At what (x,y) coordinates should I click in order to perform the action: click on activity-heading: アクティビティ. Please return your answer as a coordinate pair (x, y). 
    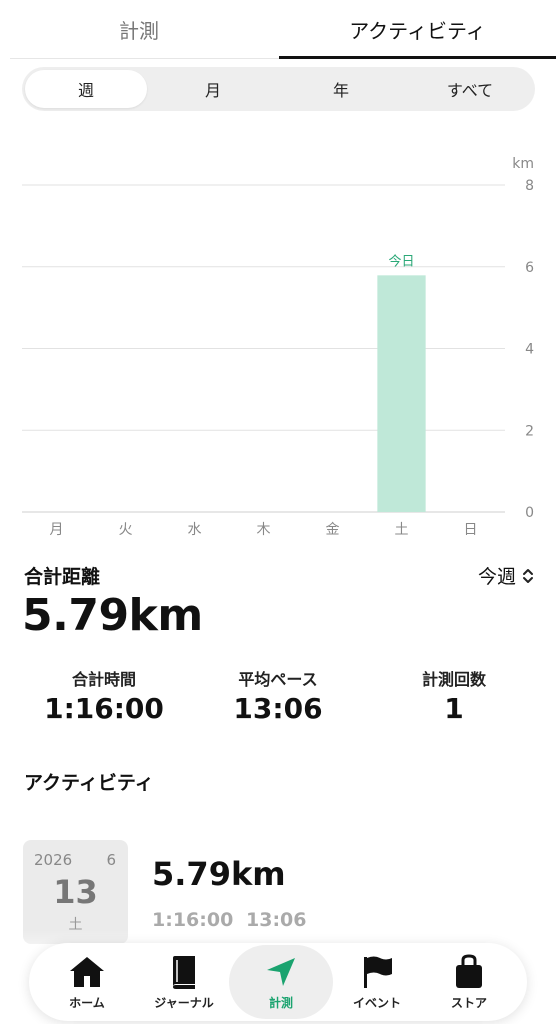
    Looking at the image, I should click on (89, 783).